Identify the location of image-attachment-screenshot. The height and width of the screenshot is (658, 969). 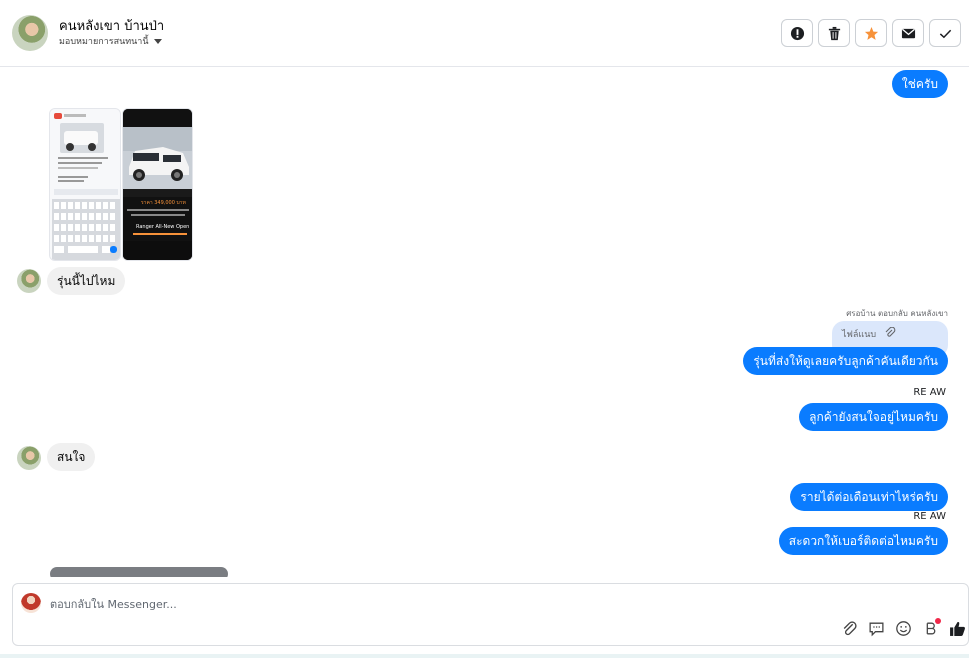
(85, 184).